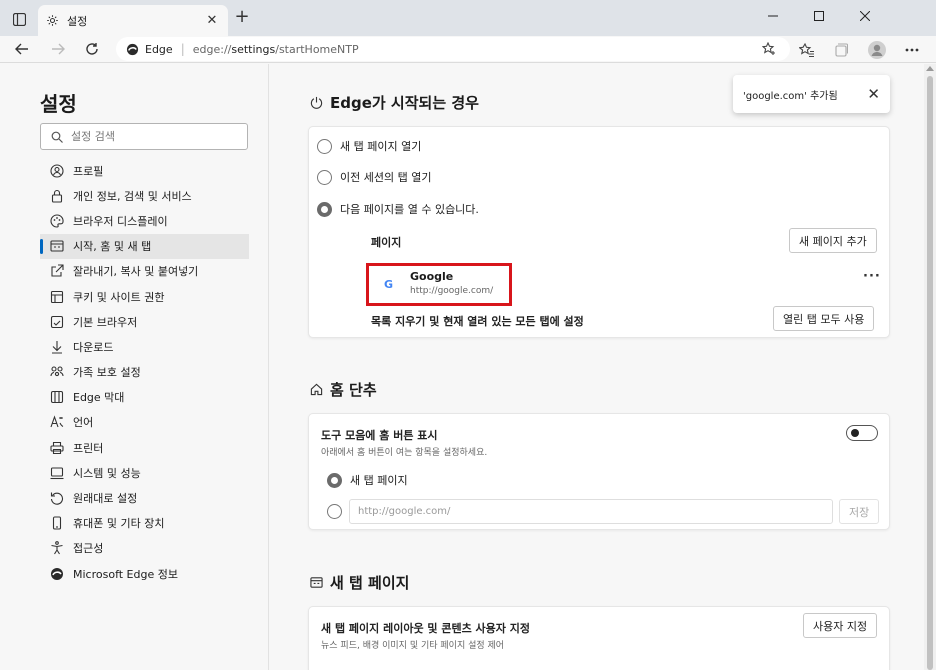 This screenshot has height=670, width=936. I want to click on address-bar: Edge | edge://settings/startHomeNTP, so click(468, 49).